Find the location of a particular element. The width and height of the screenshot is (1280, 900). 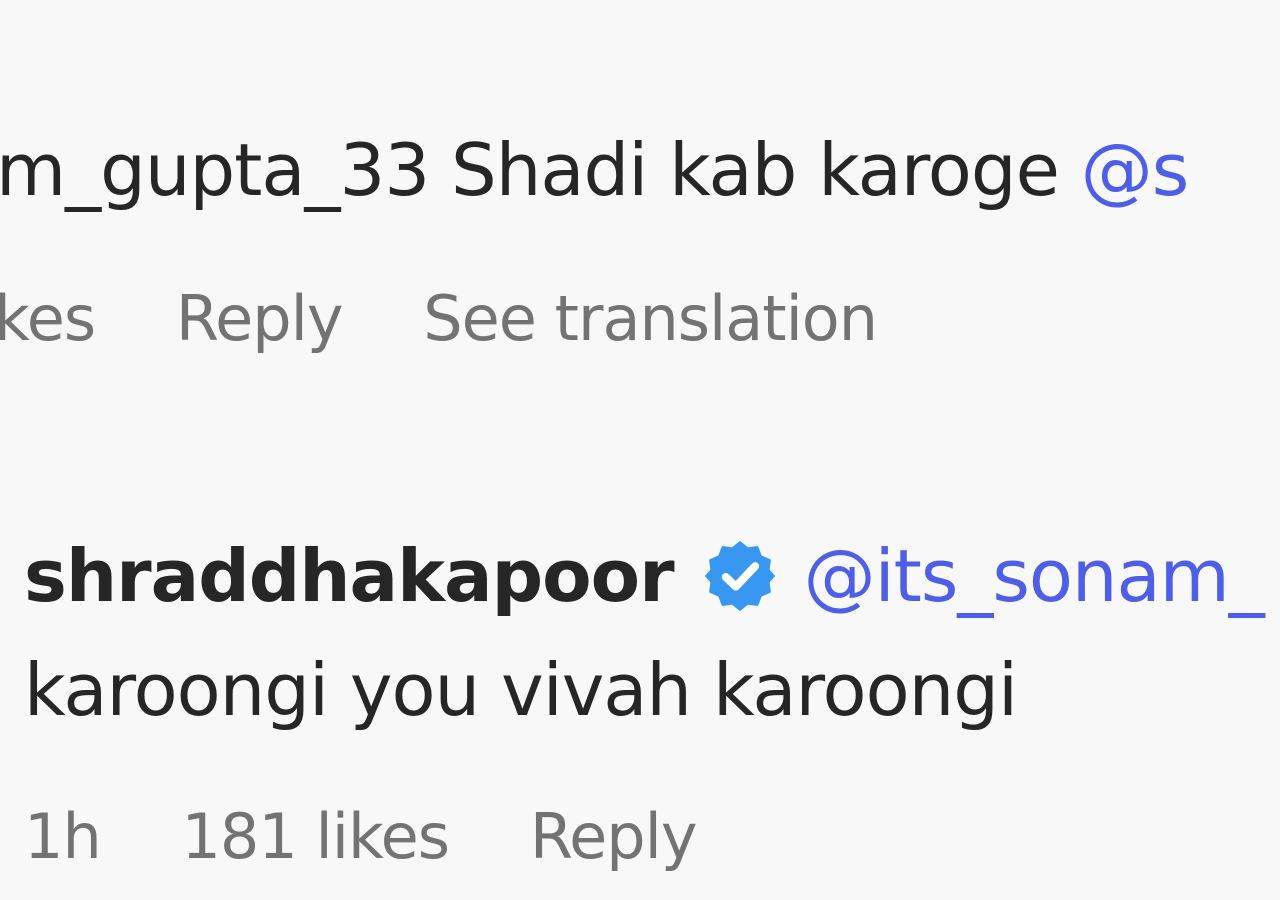

comment-2-username: shraddhakapoor is located at coordinates (349, 576).